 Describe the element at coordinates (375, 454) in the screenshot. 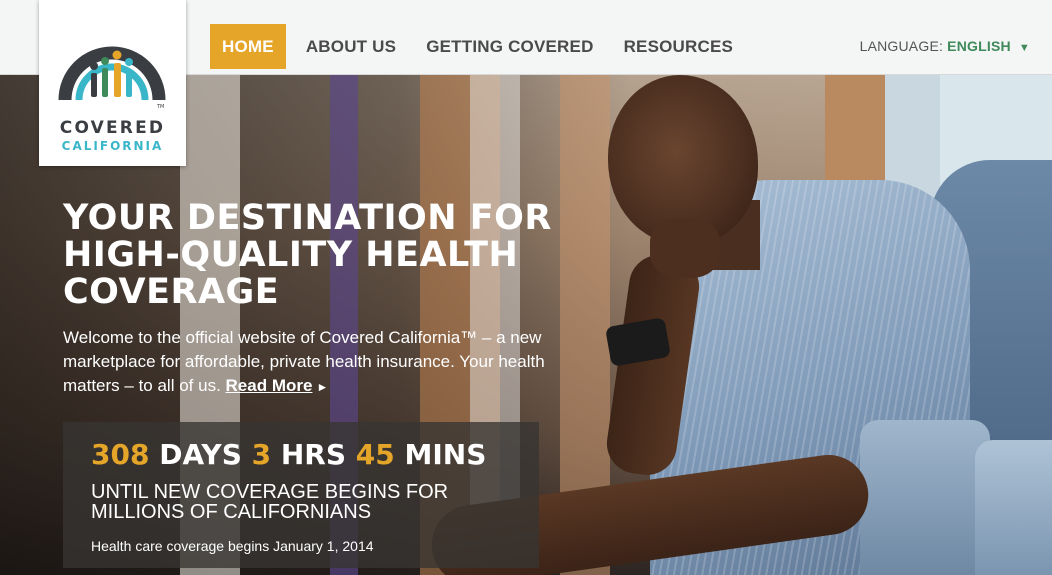

I see `countdown-mins-value: 45` at that location.